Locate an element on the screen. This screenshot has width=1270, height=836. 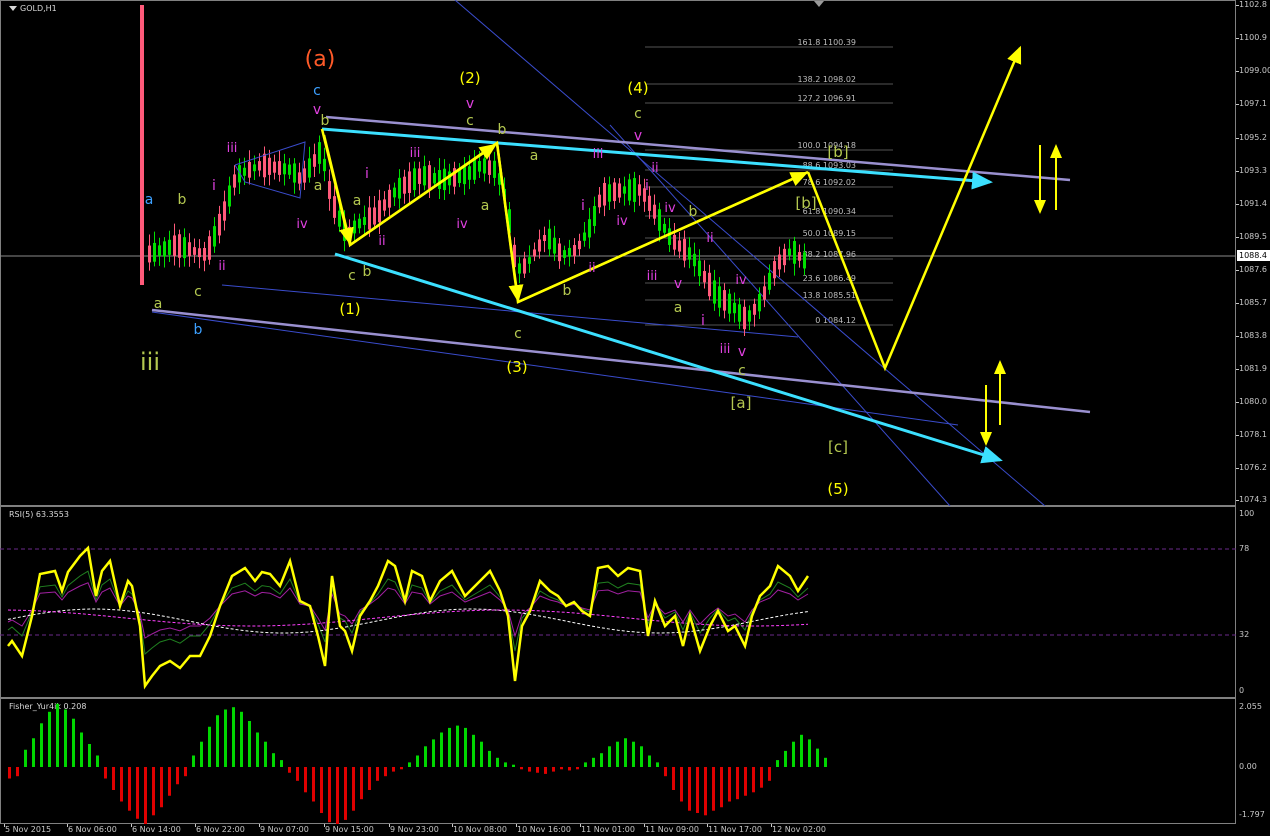
channel-lower-line is located at coordinates (621, 361).